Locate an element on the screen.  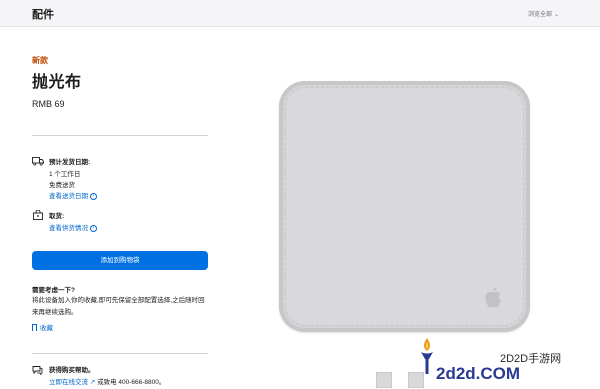
bookmark-icon is located at coordinates (34, 327).